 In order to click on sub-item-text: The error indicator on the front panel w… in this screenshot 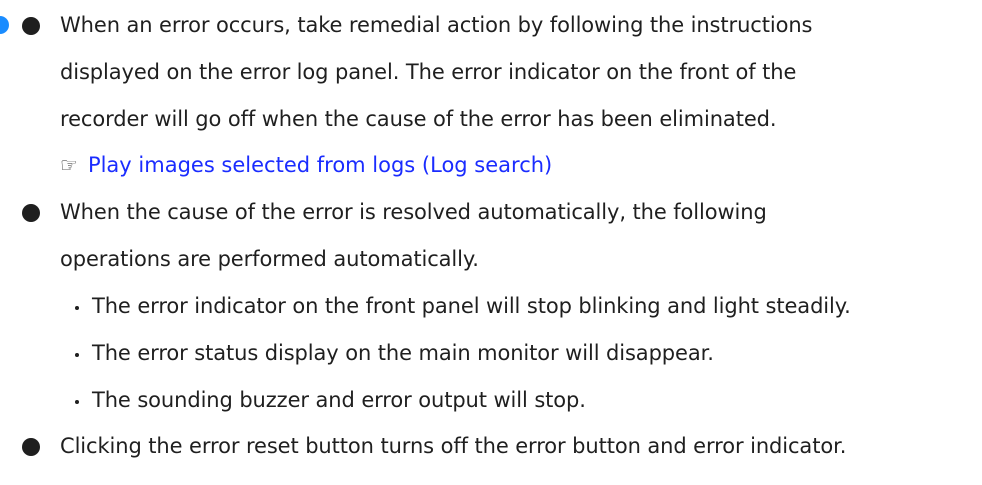, I will do `click(471, 306)`.